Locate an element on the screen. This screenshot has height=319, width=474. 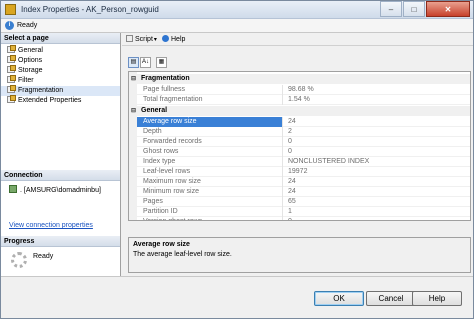
property-row: Version ghost rows0 is located at coordinates (303, 218).